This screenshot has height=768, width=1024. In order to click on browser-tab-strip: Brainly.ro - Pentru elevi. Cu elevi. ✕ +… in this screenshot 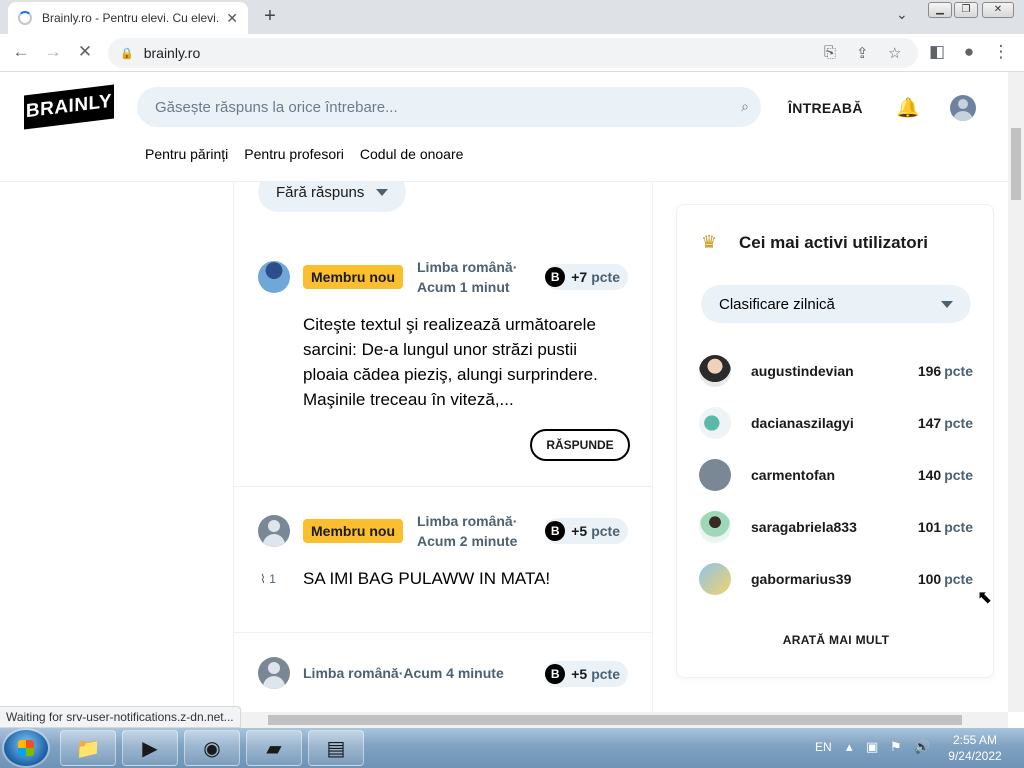, I will do `click(512, 17)`.